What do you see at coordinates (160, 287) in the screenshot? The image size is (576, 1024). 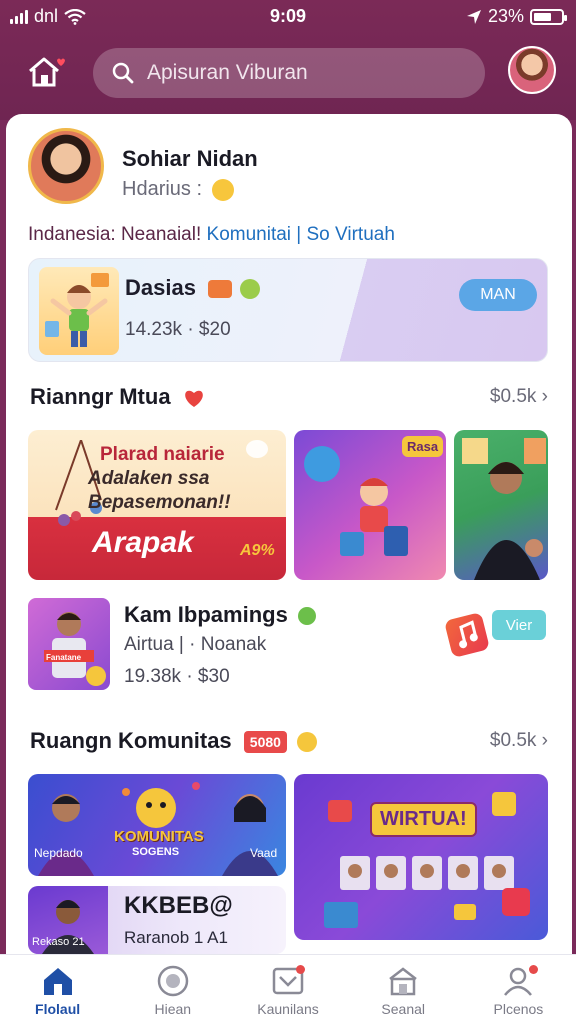 I see `banner-title-text: Dasias` at bounding box center [160, 287].